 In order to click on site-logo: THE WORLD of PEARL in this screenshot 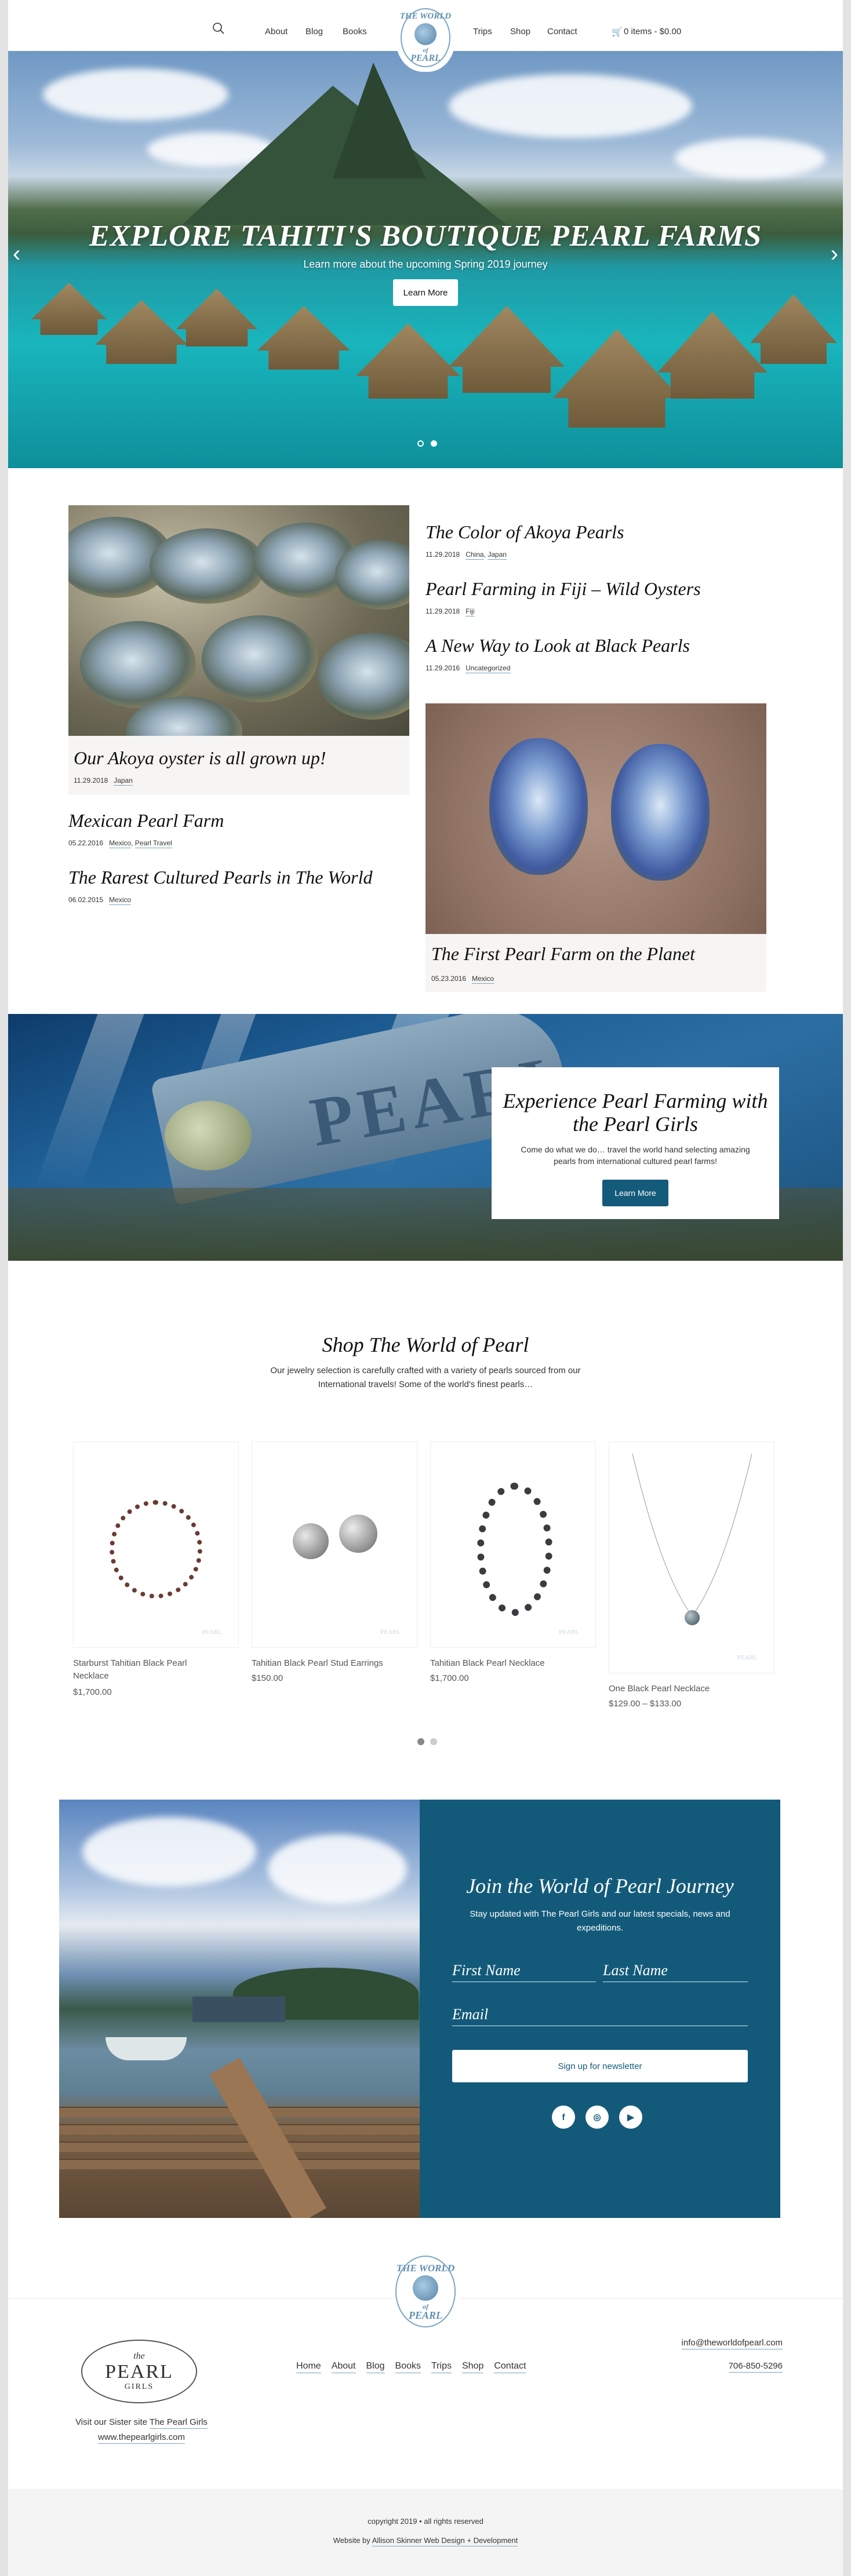, I will do `click(425, 37)`.